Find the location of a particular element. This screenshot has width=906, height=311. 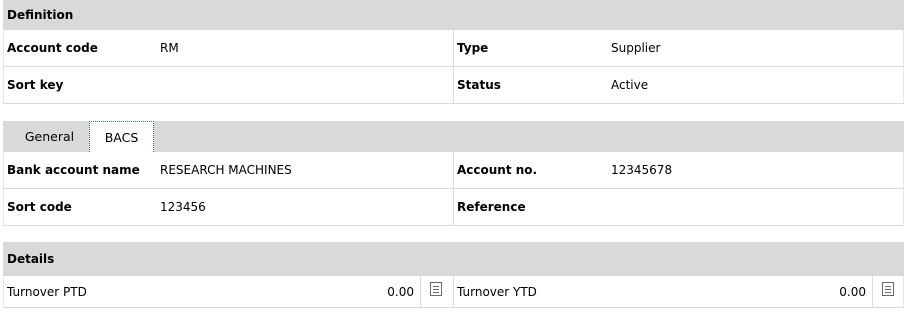

tab-general: General is located at coordinates (49, 136).